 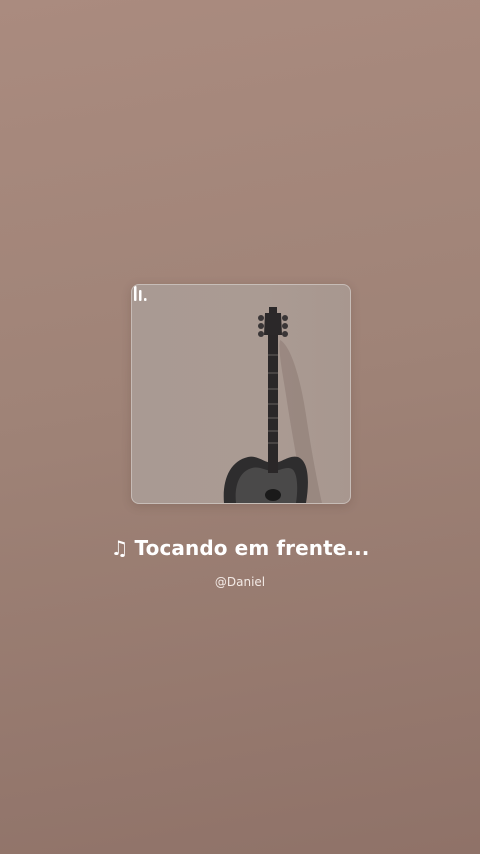 I want to click on artist-handle: @Daniel, so click(x=240, y=582).